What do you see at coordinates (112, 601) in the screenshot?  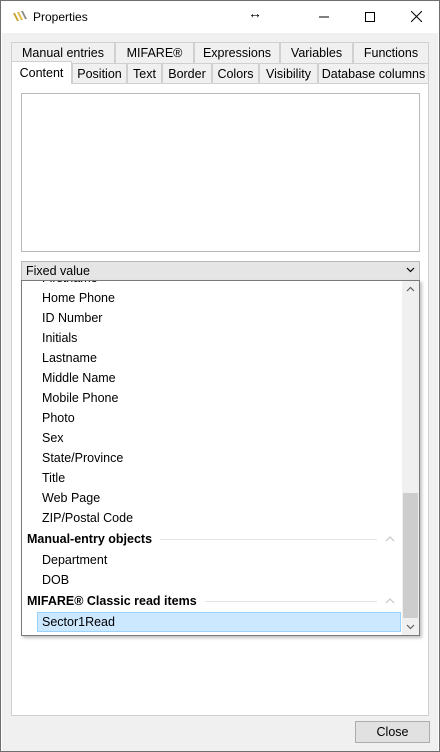 I see `group-header-label: MIFARE® Classic read items` at bounding box center [112, 601].